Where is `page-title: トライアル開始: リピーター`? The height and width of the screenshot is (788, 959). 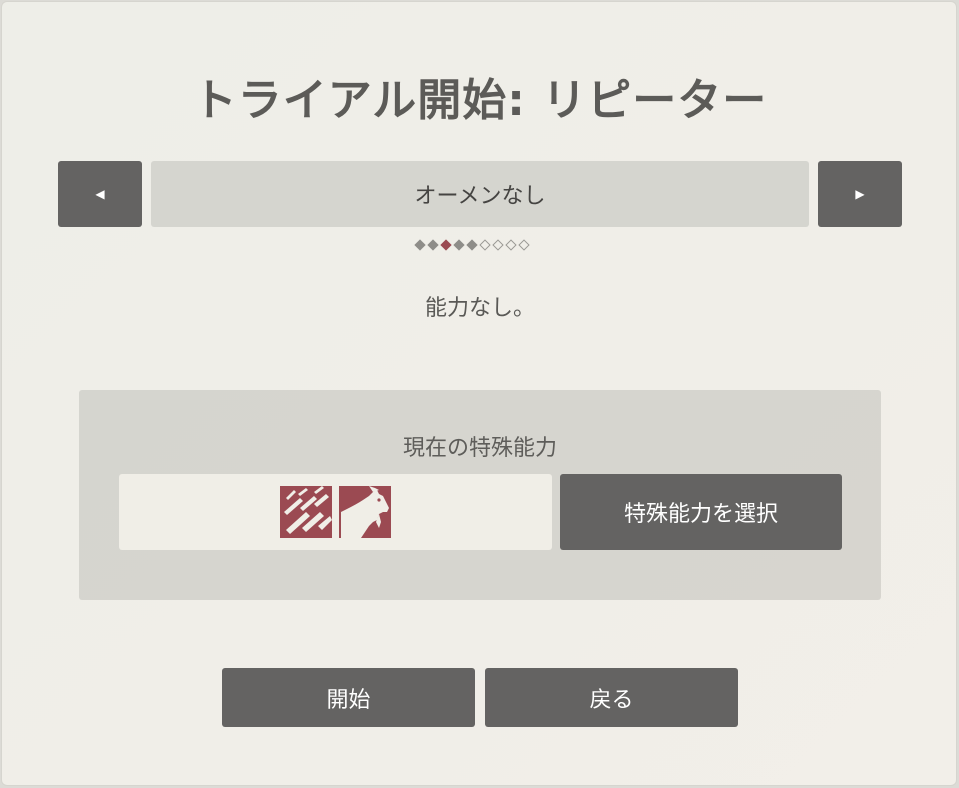
page-title: トライアル開始: リピーター is located at coordinates (480, 100).